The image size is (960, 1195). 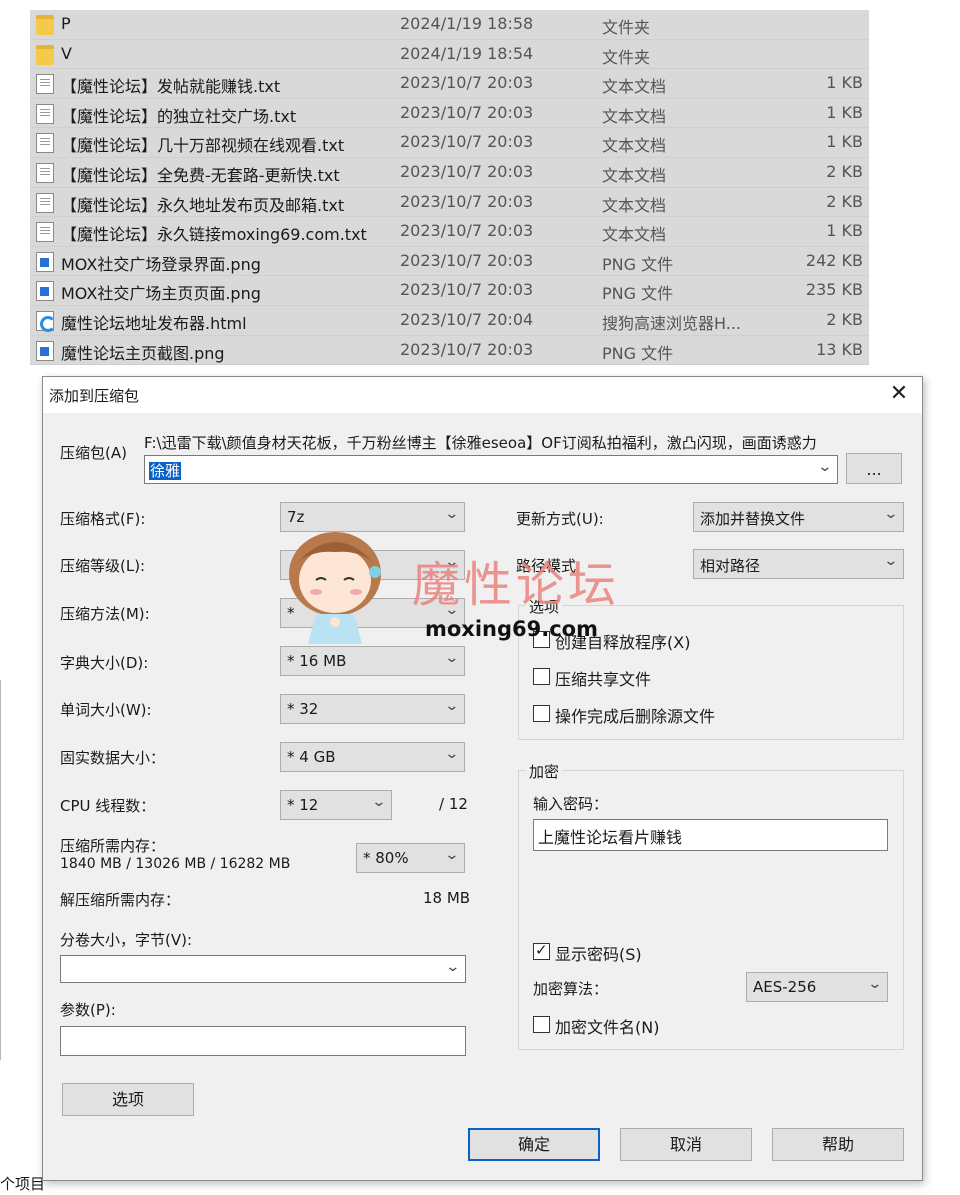 I want to click on update-label: 更新方式(U):, so click(x=560, y=519).